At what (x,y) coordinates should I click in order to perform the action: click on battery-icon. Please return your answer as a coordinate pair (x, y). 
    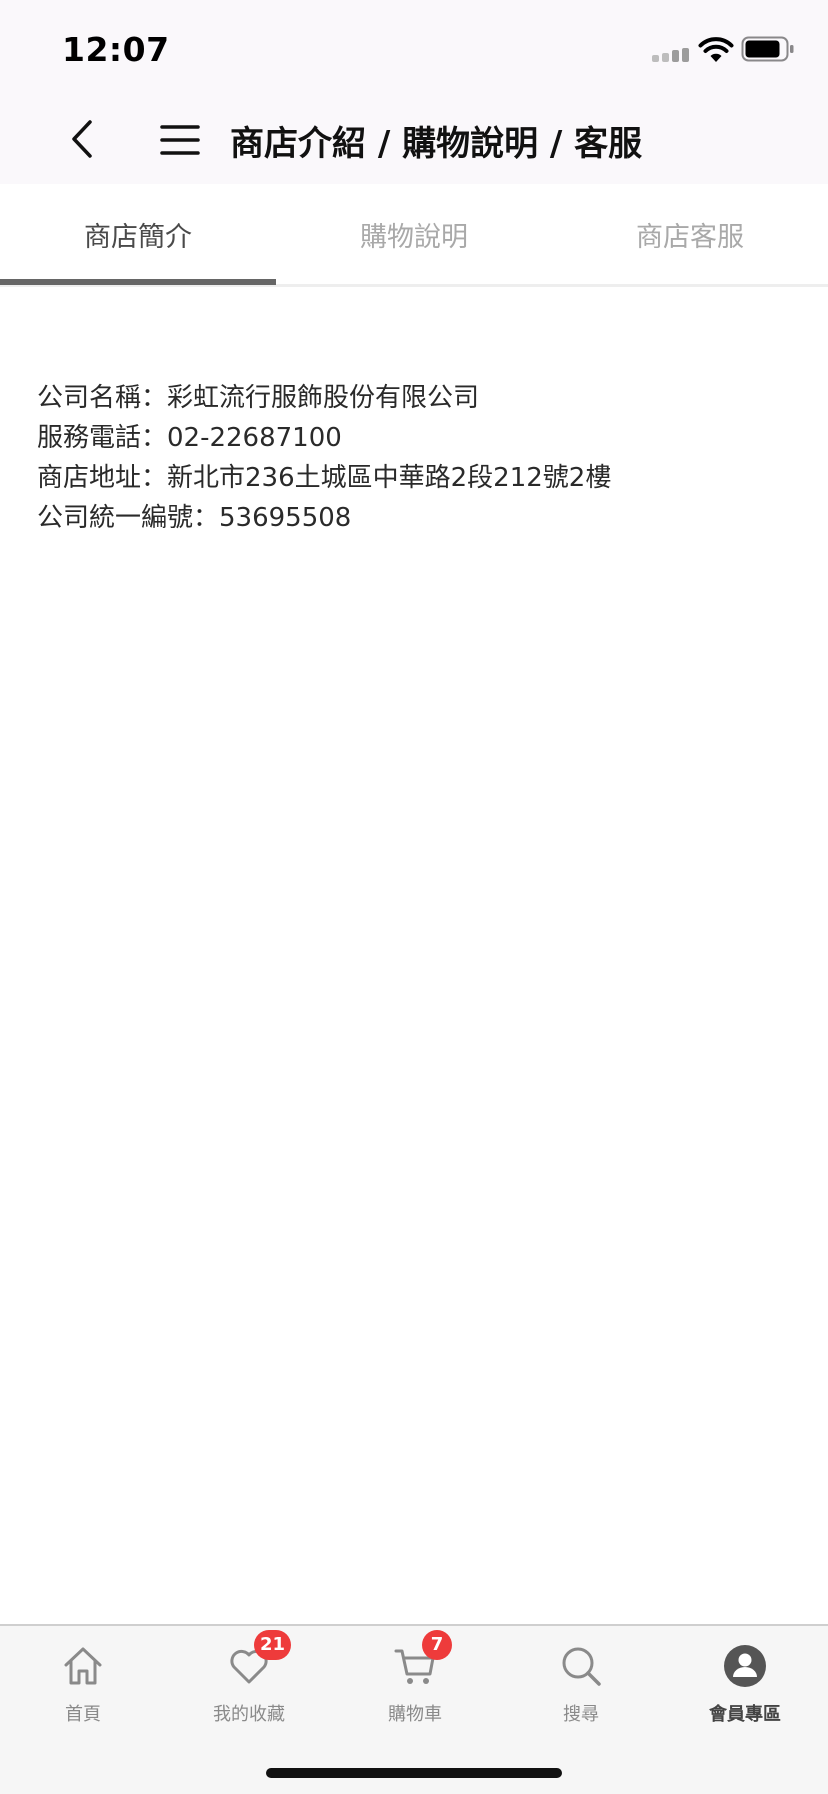
    Looking at the image, I should click on (767, 49).